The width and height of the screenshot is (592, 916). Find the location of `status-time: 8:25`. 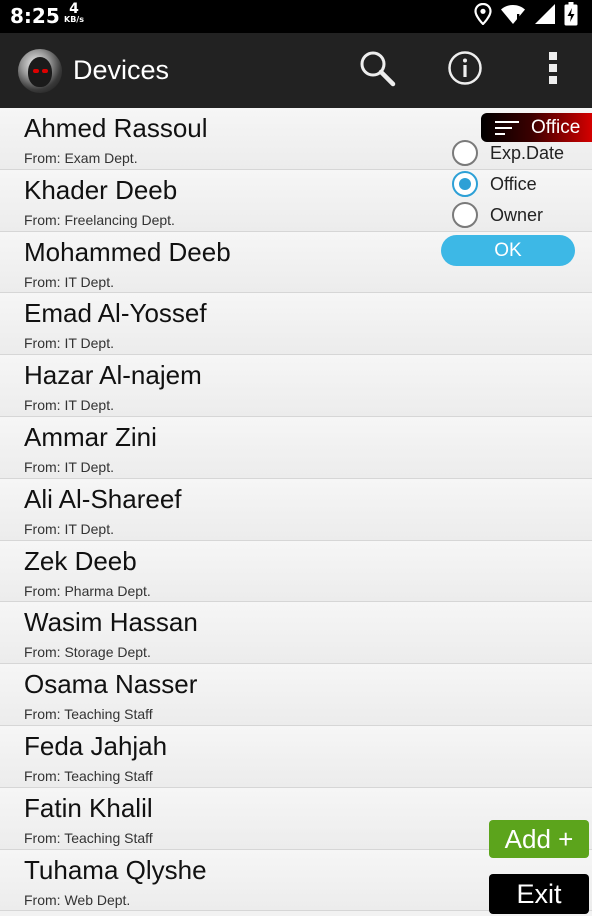

status-time: 8:25 is located at coordinates (35, 16).